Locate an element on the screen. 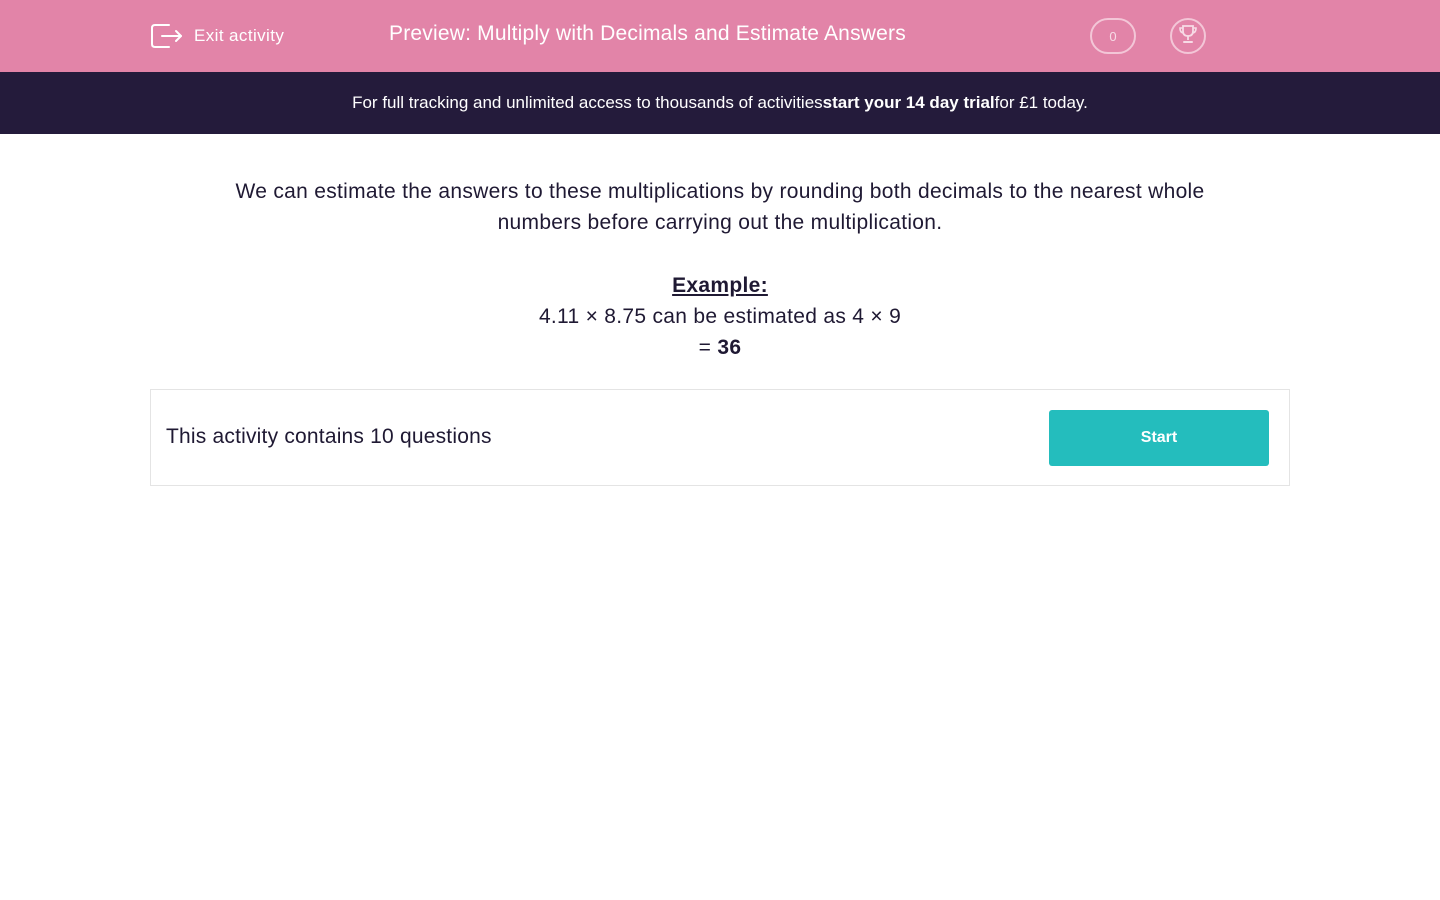  example-line: 4.11 × 8.75 can be estimated as 4 × 9 is located at coordinates (720, 316).